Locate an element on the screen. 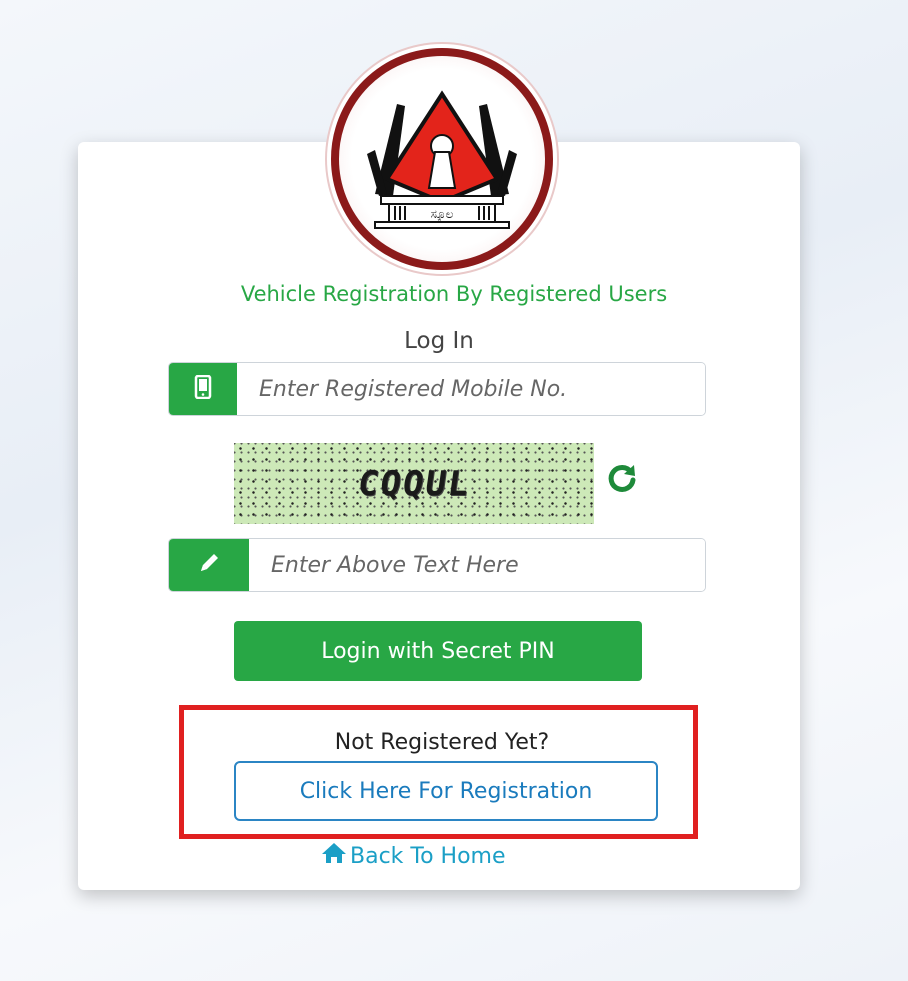 The width and height of the screenshot is (908, 981). refresh-icon is located at coordinates (622, 480).